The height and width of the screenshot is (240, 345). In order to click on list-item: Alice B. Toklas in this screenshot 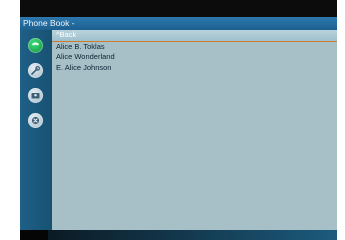, I will do `click(194, 47)`.